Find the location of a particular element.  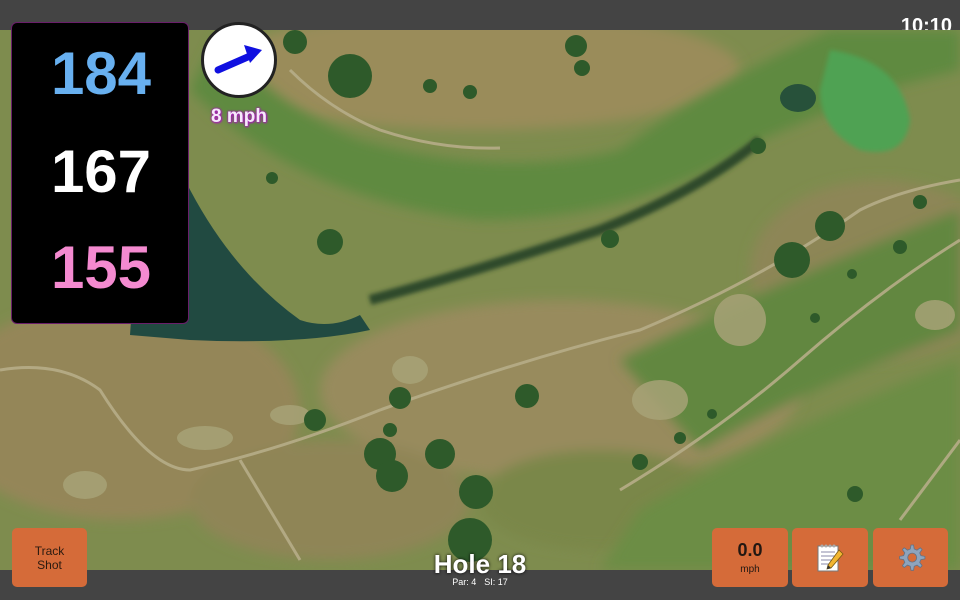

track-shot-button: Track Shot is located at coordinates (49, 557).